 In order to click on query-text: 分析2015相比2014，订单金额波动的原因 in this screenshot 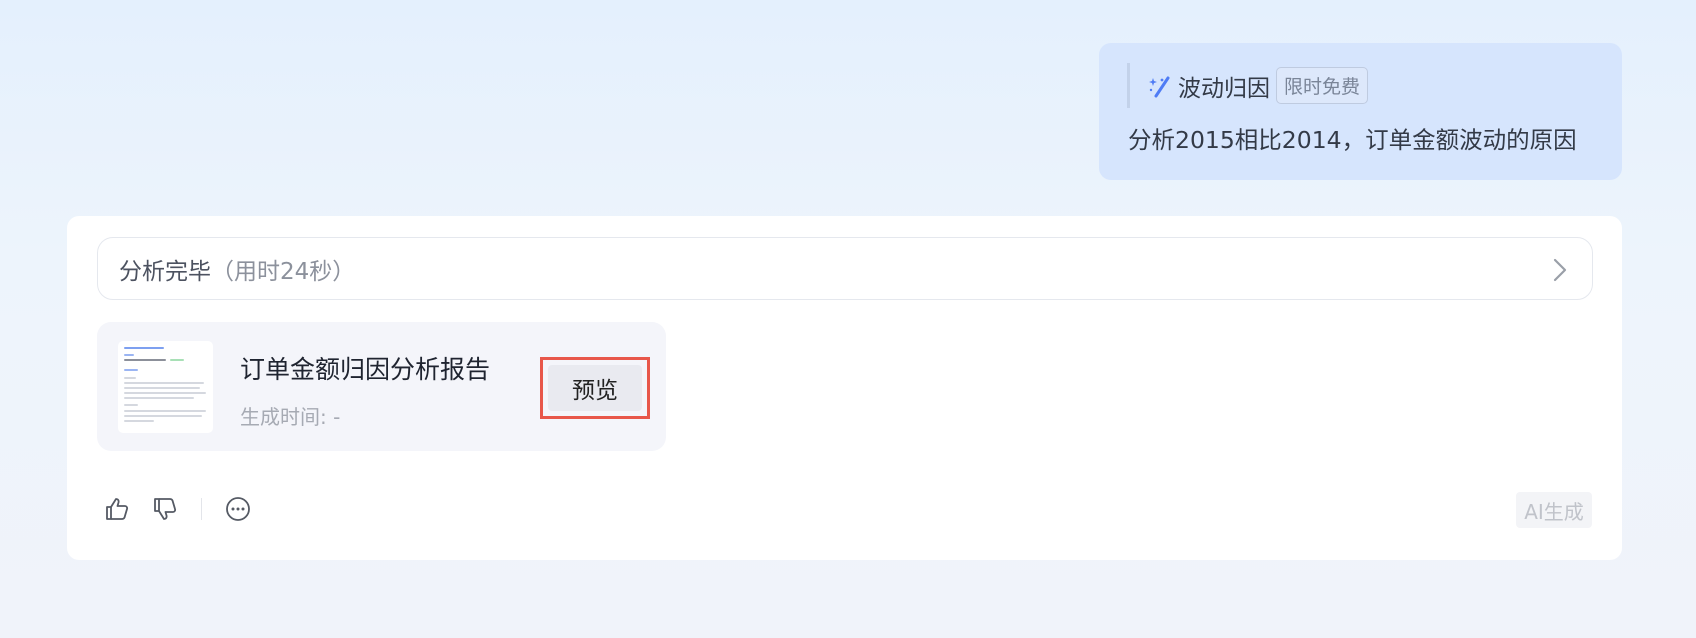, I will do `click(1352, 140)`.